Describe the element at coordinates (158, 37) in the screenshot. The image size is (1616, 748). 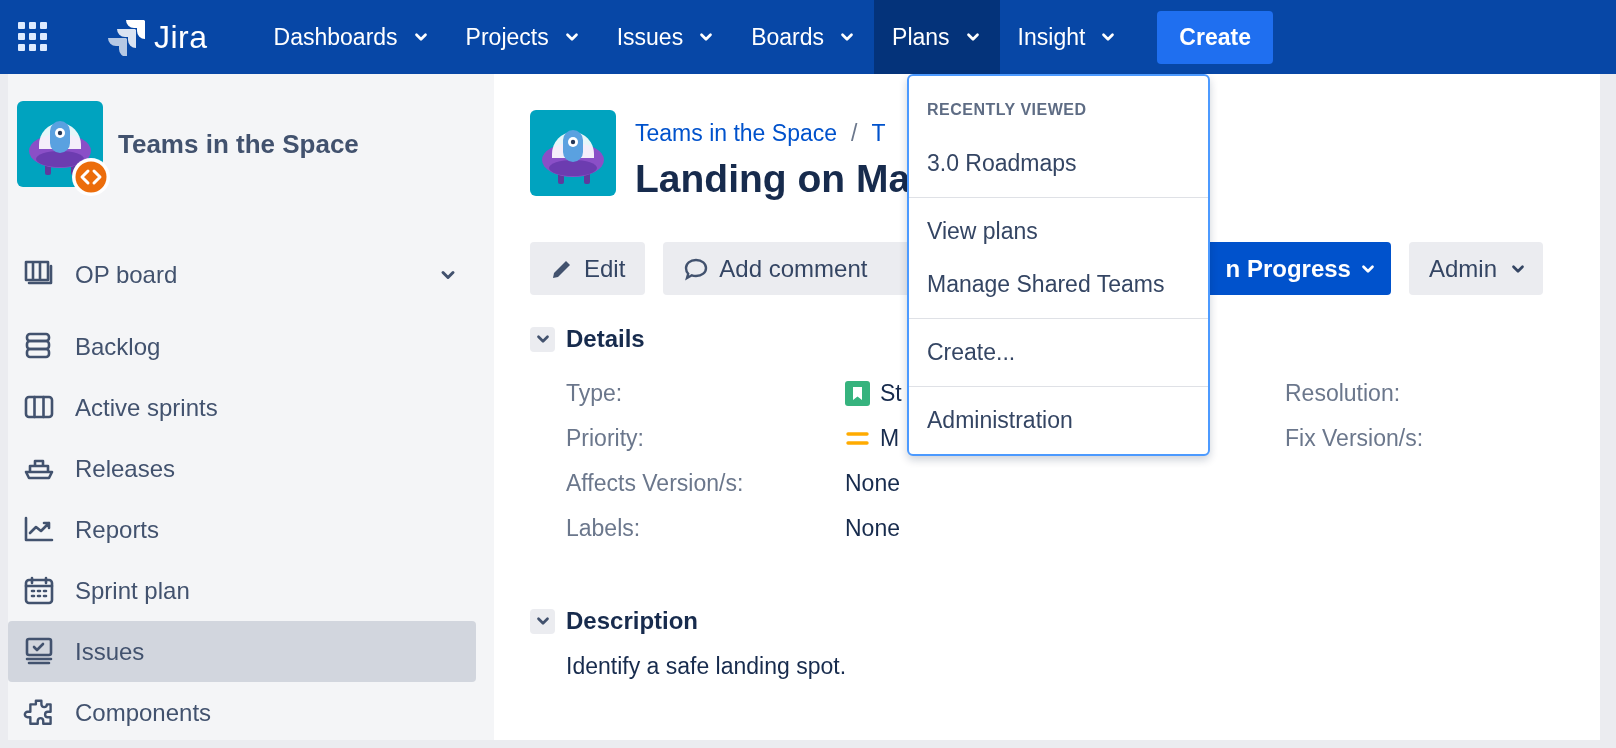
I see `jira-logo: Jira` at that location.